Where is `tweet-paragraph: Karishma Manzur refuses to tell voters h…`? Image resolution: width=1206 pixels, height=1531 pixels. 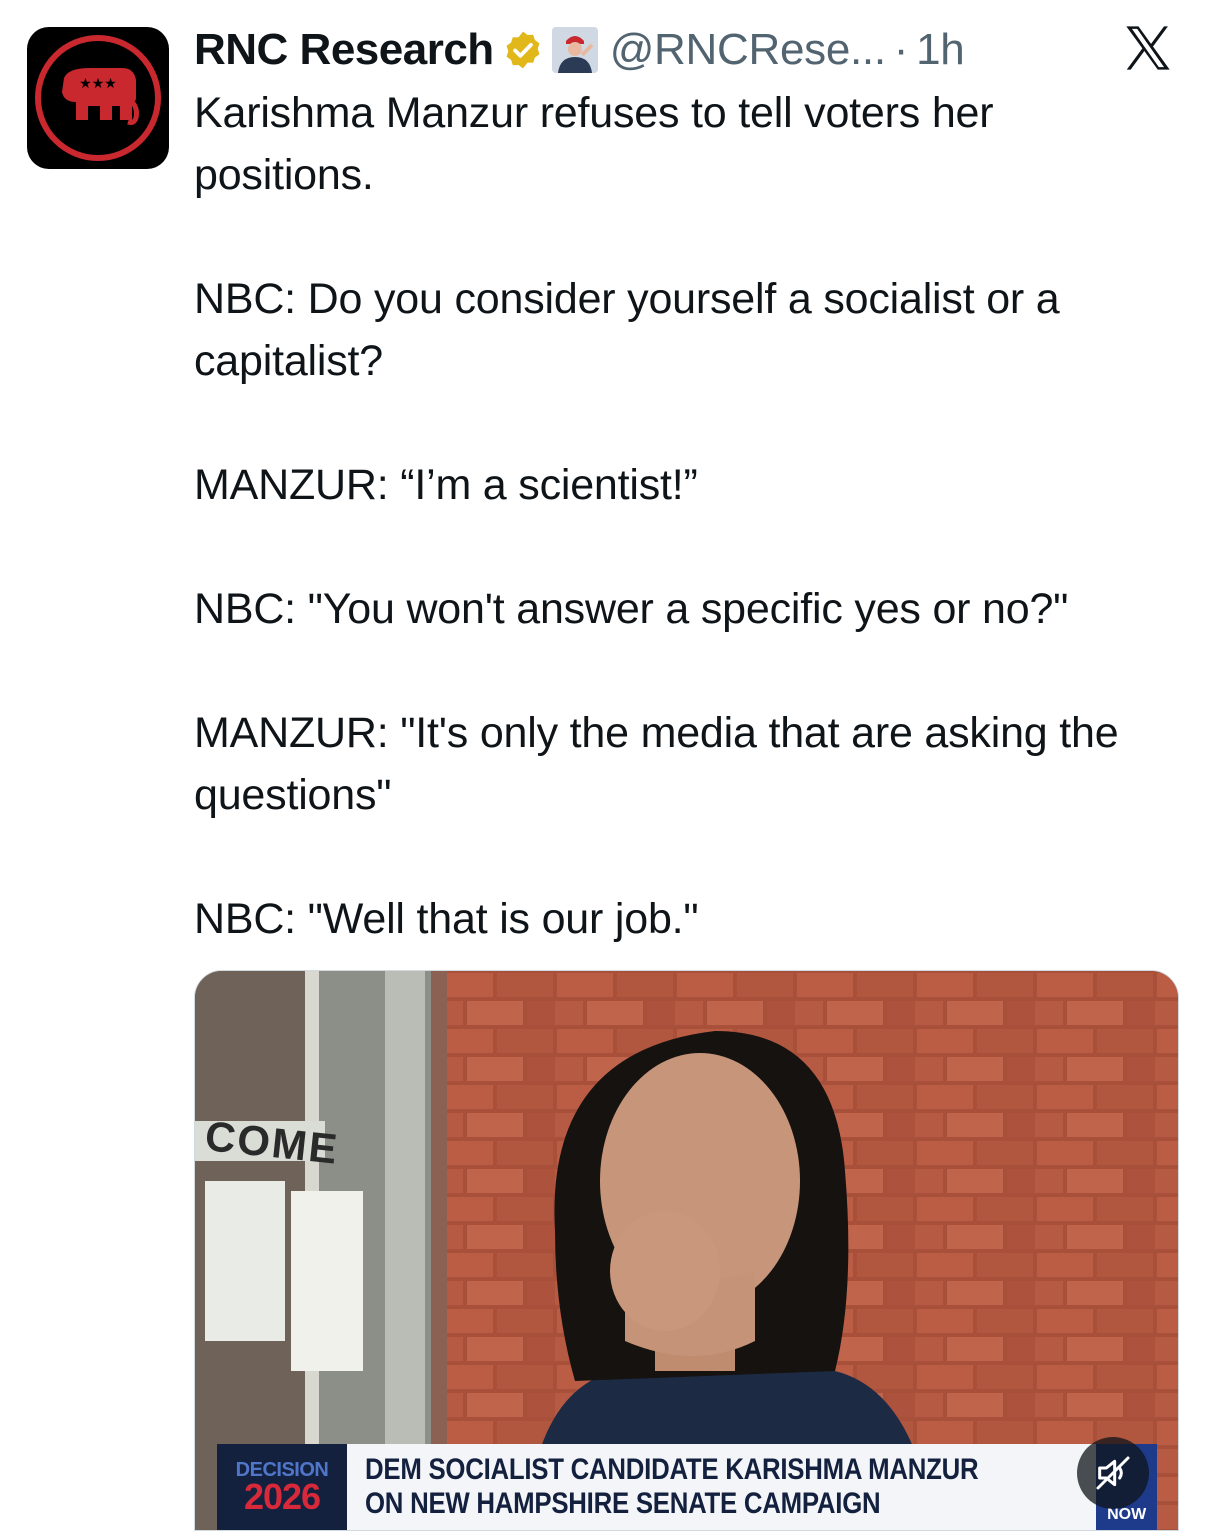
tweet-paragraph: Karishma Manzur refuses to tell voters h… is located at coordinates (594, 144).